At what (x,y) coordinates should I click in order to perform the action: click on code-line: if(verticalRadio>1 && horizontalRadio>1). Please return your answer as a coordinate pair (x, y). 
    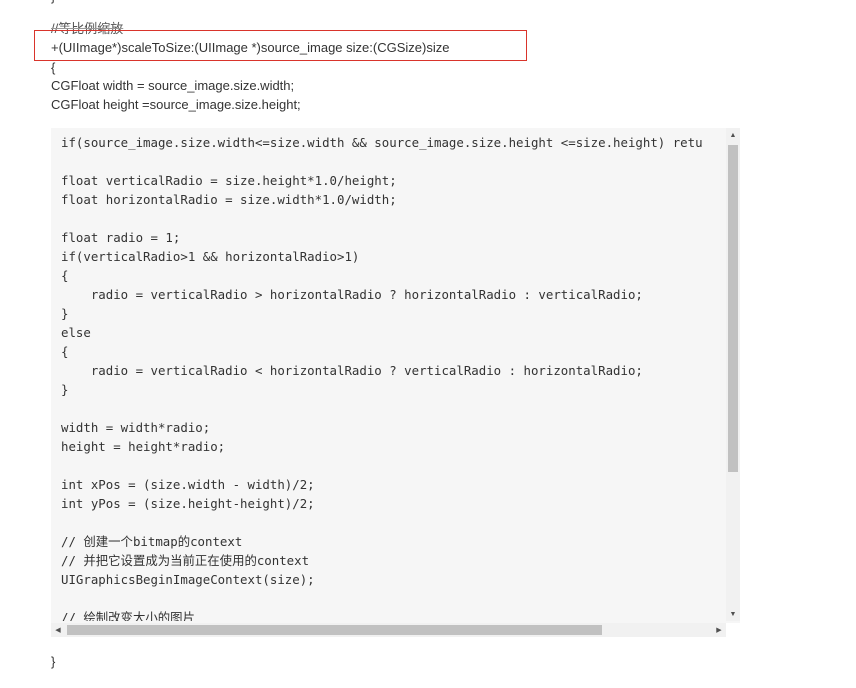
    Looking at the image, I should click on (210, 256).